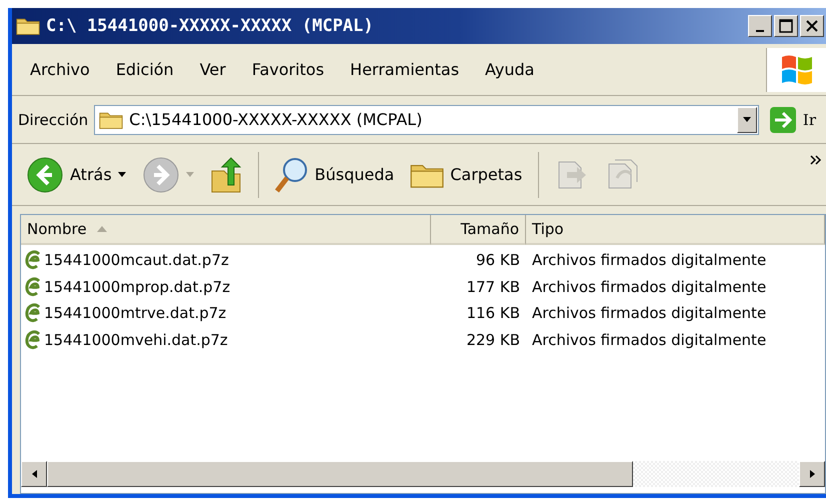 Image resolution: width=826 pixels, height=502 pixels. What do you see at coordinates (498, 260) in the screenshot?
I see `file-size: 96 KB` at bounding box center [498, 260].